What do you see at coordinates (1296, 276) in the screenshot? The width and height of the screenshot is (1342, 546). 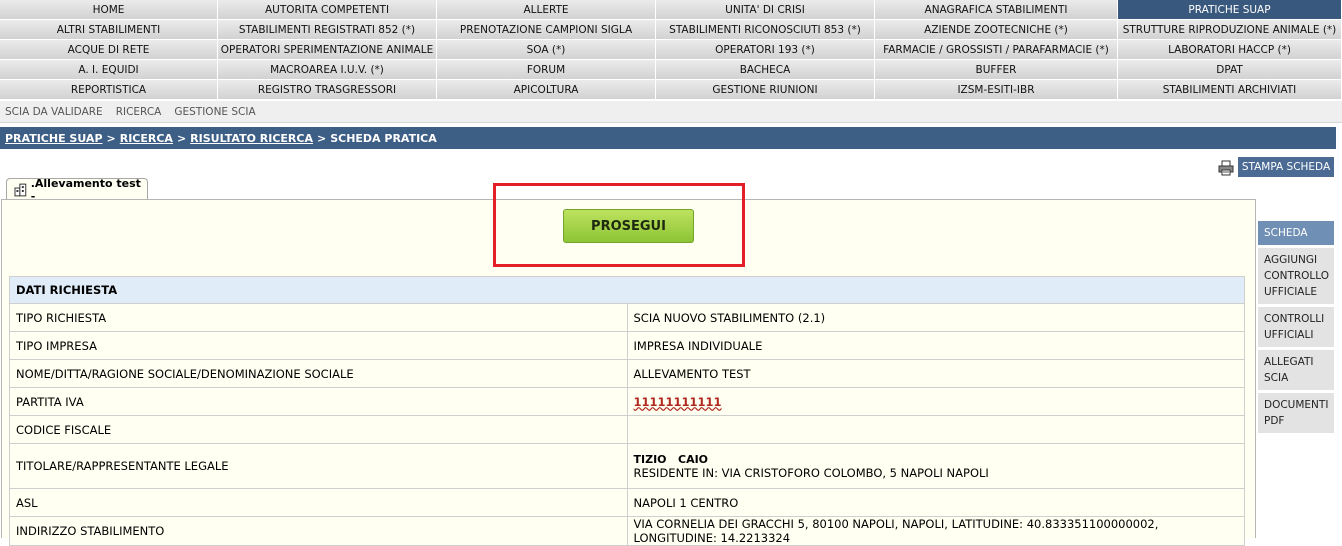 I see `sidenav-aggiungi-controllo-ufficiale: AGGIUNGI CONTROLLO UFFICIALE` at bounding box center [1296, 276].